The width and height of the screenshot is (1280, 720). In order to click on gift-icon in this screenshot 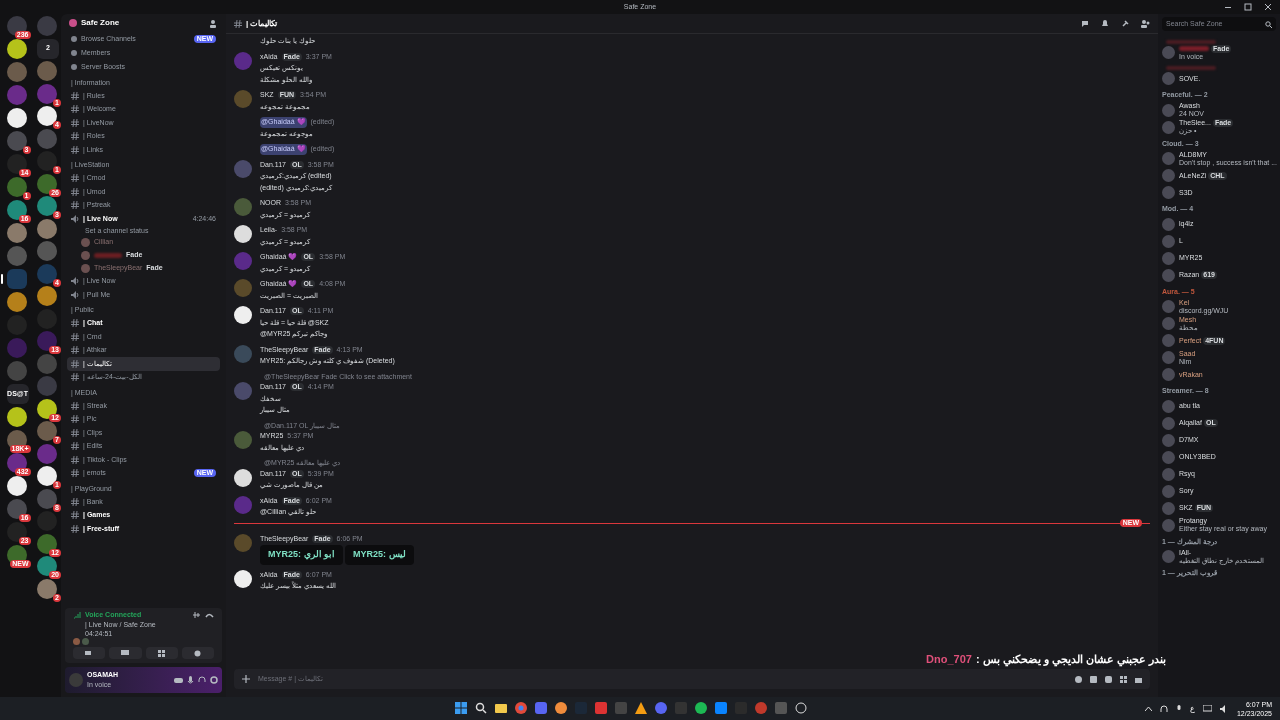, I will do `click(1138, 679)`.